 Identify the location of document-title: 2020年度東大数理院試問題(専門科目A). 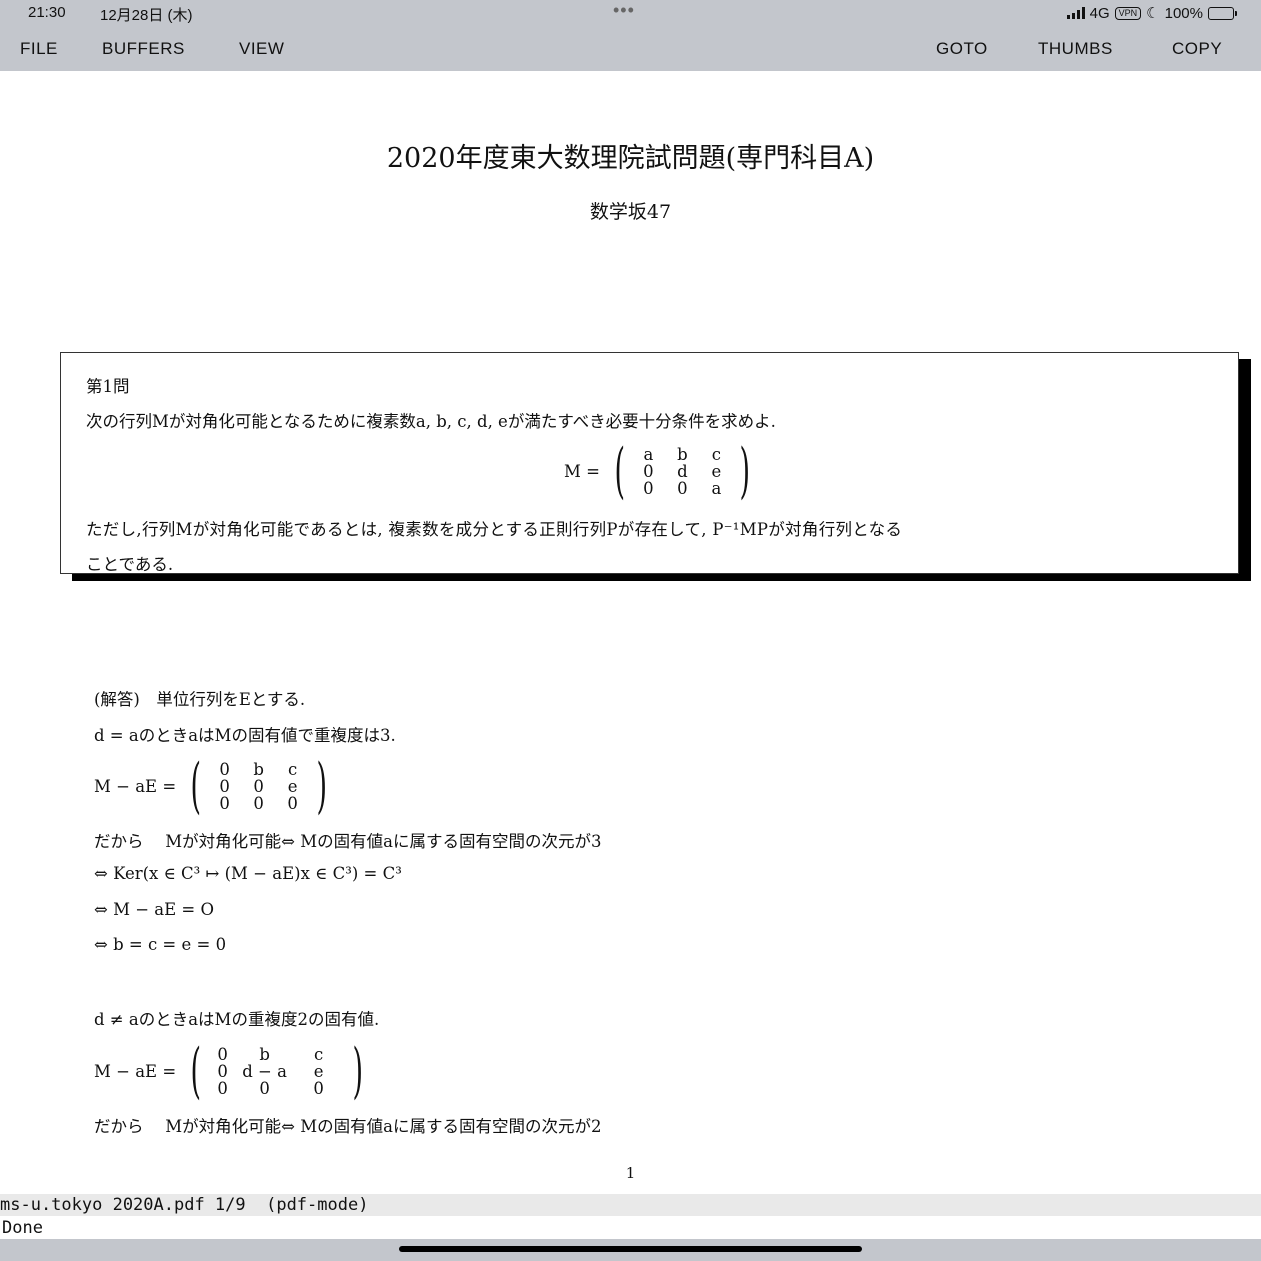
(630, 158).